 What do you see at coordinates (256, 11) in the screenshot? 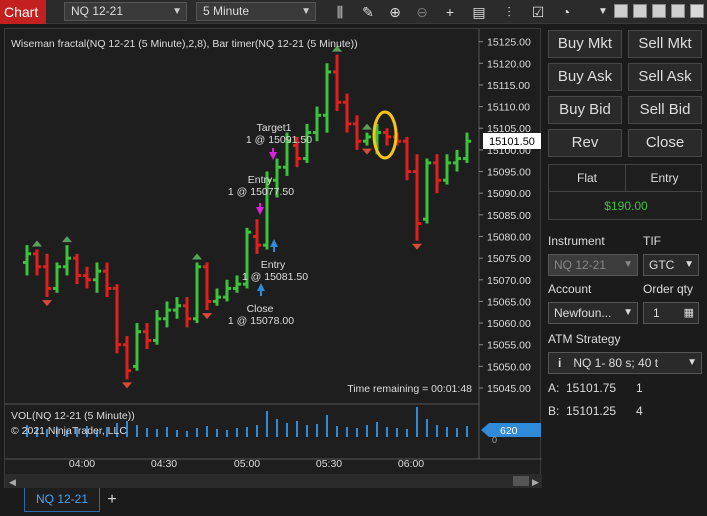
I see `interval-selector: 5 Minute ▼` at bounding box center [256, 11].